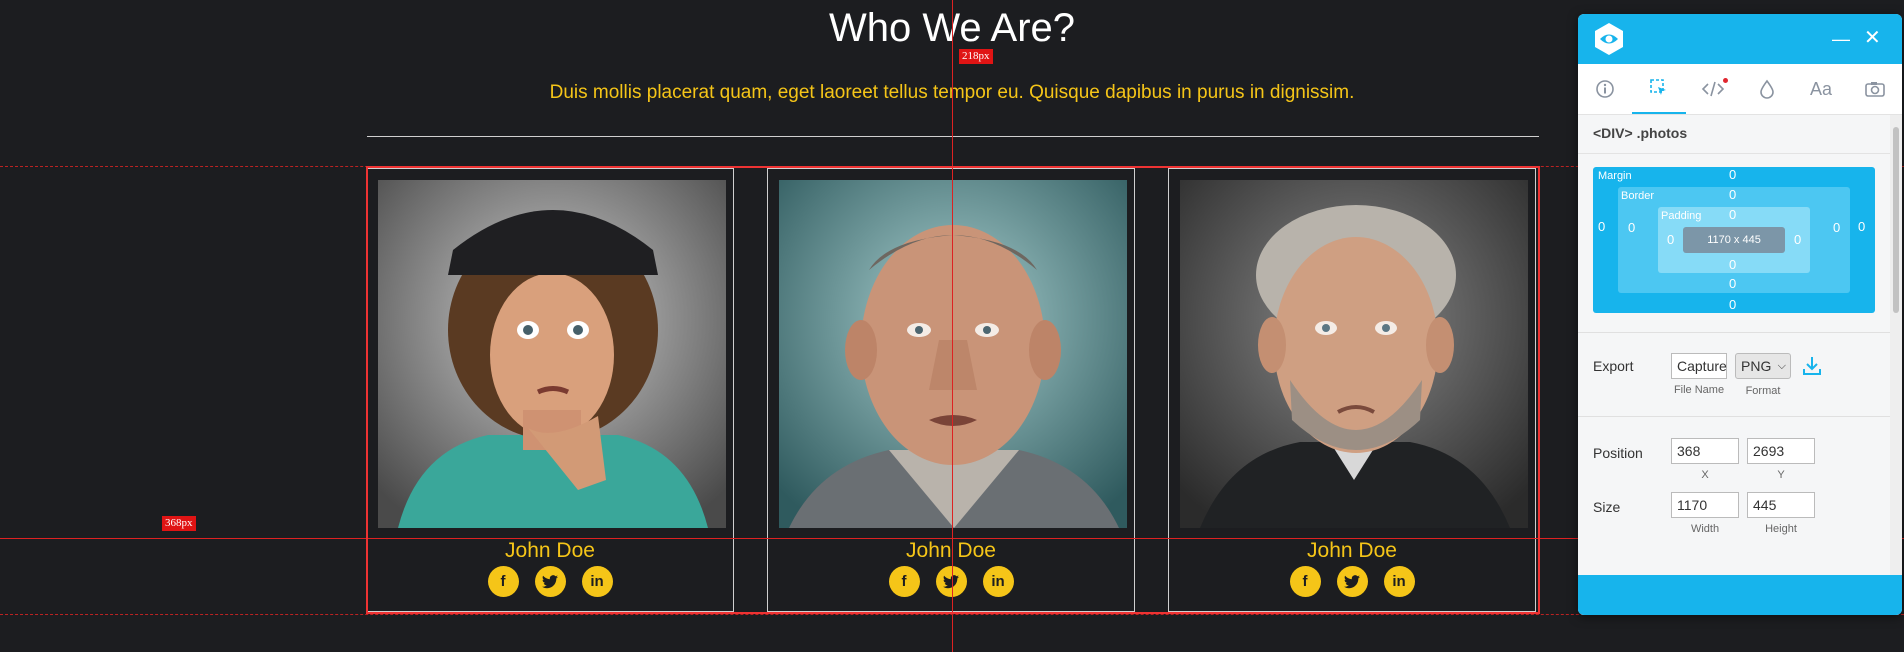  I want to click on padding-box: Padding 0 0 0 0 1170 x 445, so click(1734, 240).